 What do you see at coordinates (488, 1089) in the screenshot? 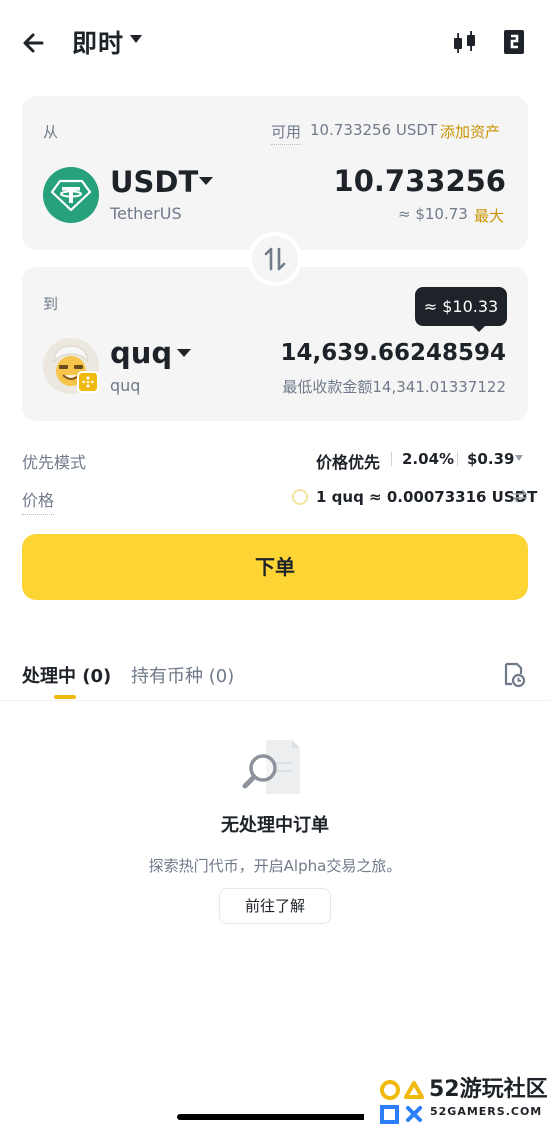
I see `watermark-name: 52游玩社区` at bounding box center [488, 1089].